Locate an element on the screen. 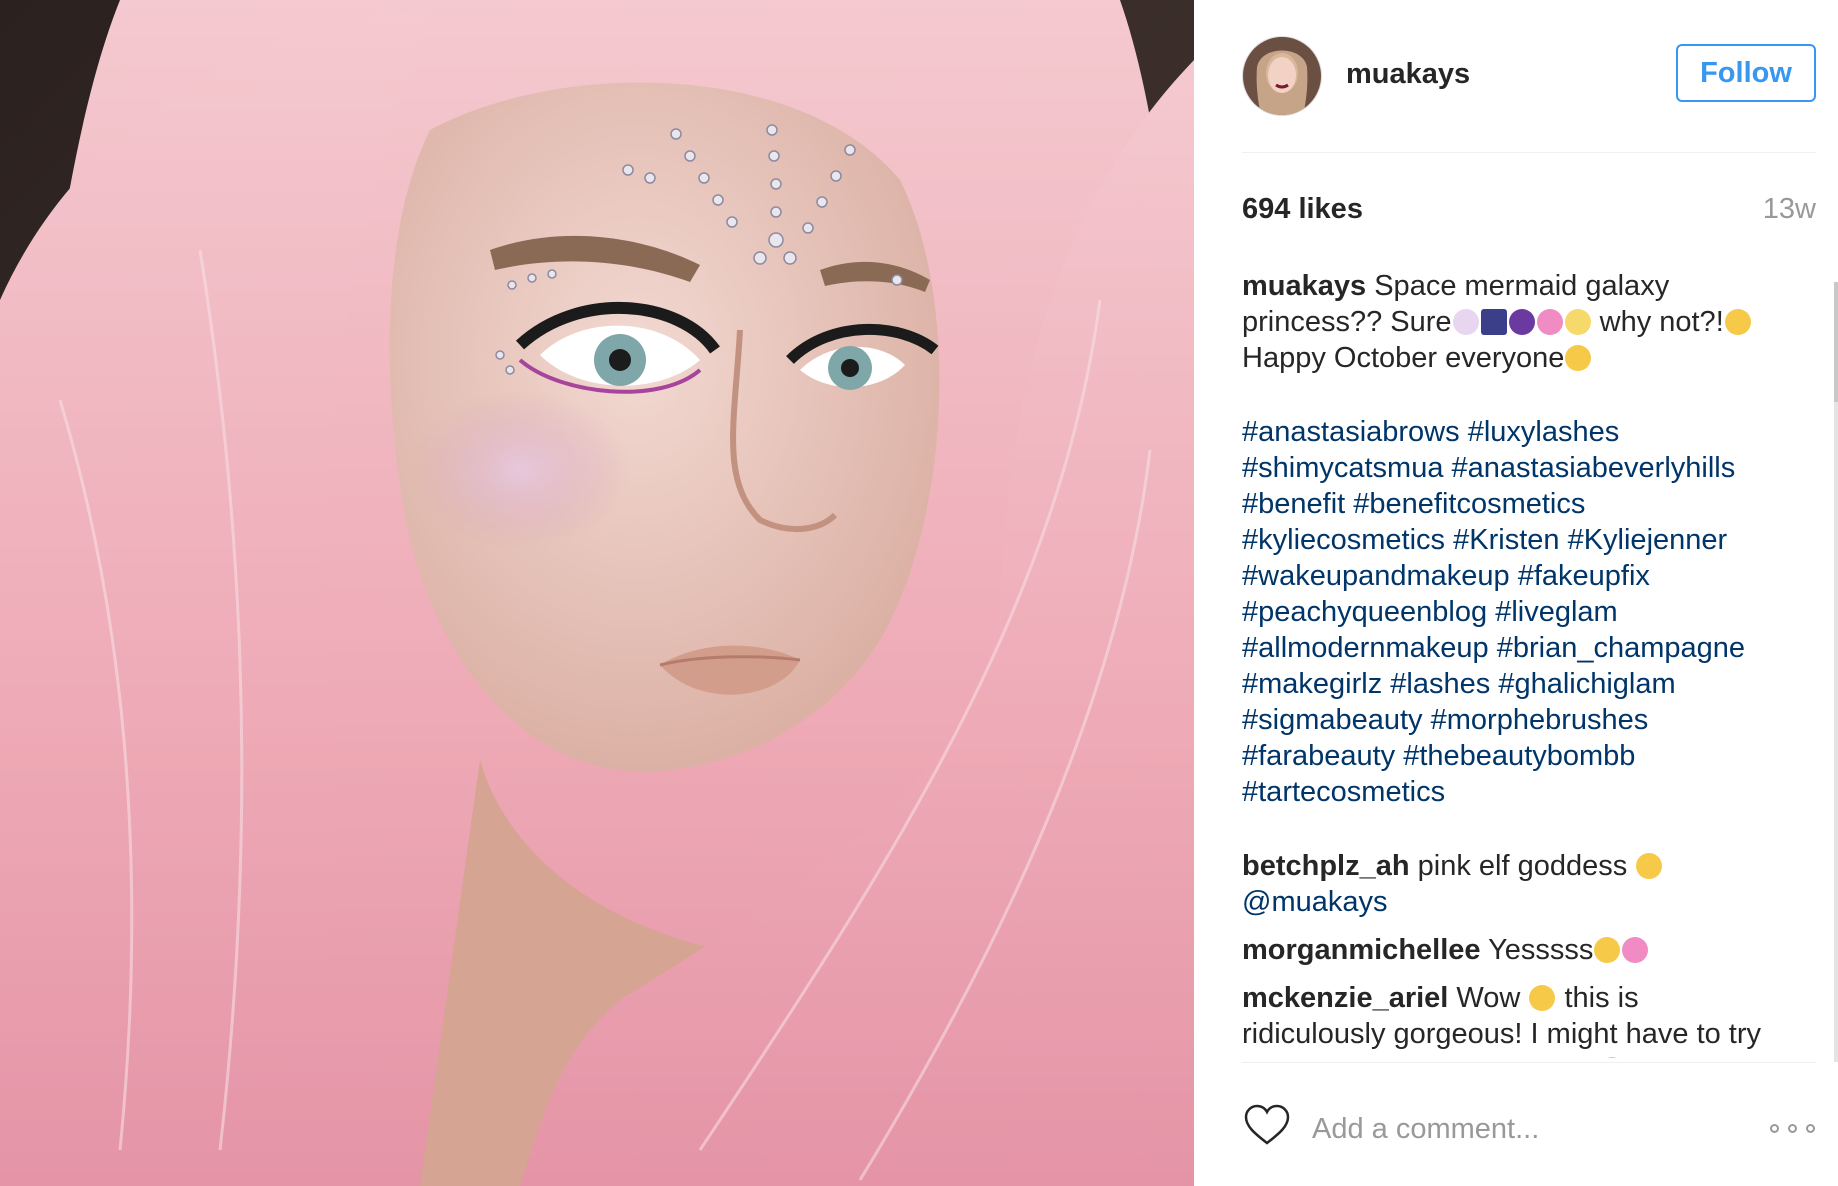  sparkles-emoji is located at coordinates (1577, 322).